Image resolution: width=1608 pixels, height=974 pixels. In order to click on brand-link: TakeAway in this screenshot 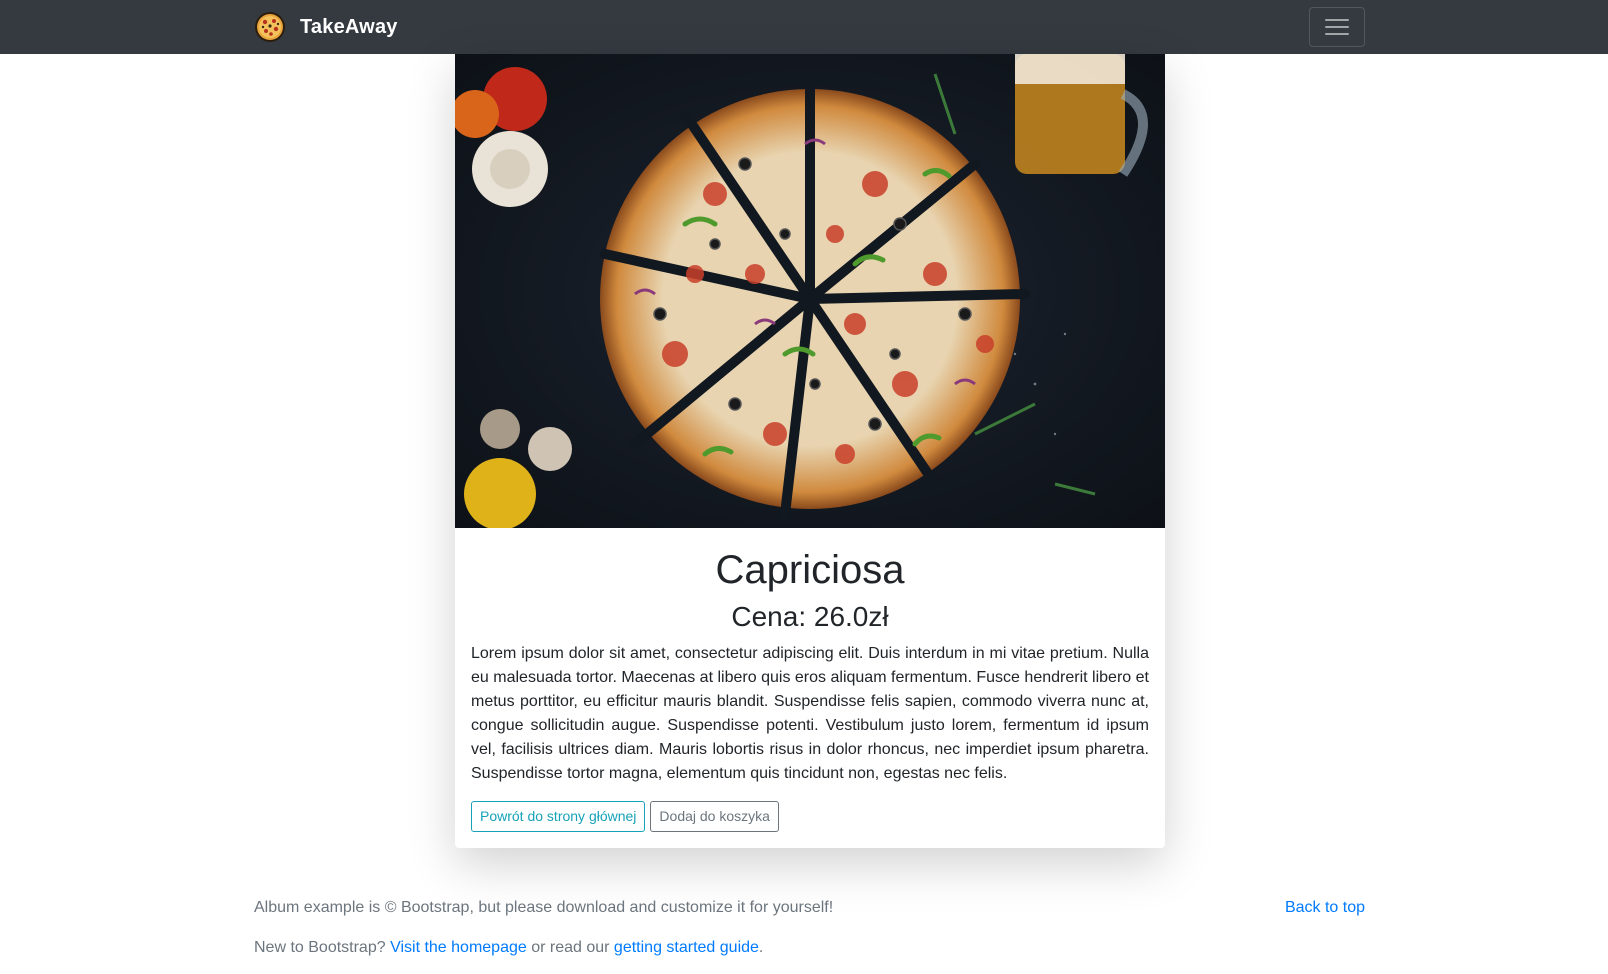, I will do `click(326, 27)`.